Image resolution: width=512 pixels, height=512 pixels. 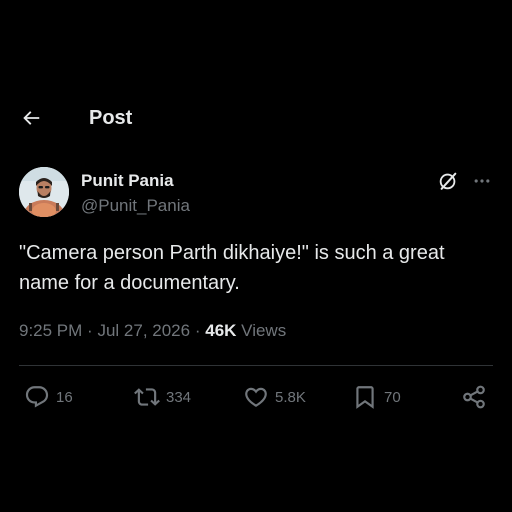 I want to click on post-meta: 9:25 PM · Jul 27, 2026 · 46K Views, so click(x=152, y=331).